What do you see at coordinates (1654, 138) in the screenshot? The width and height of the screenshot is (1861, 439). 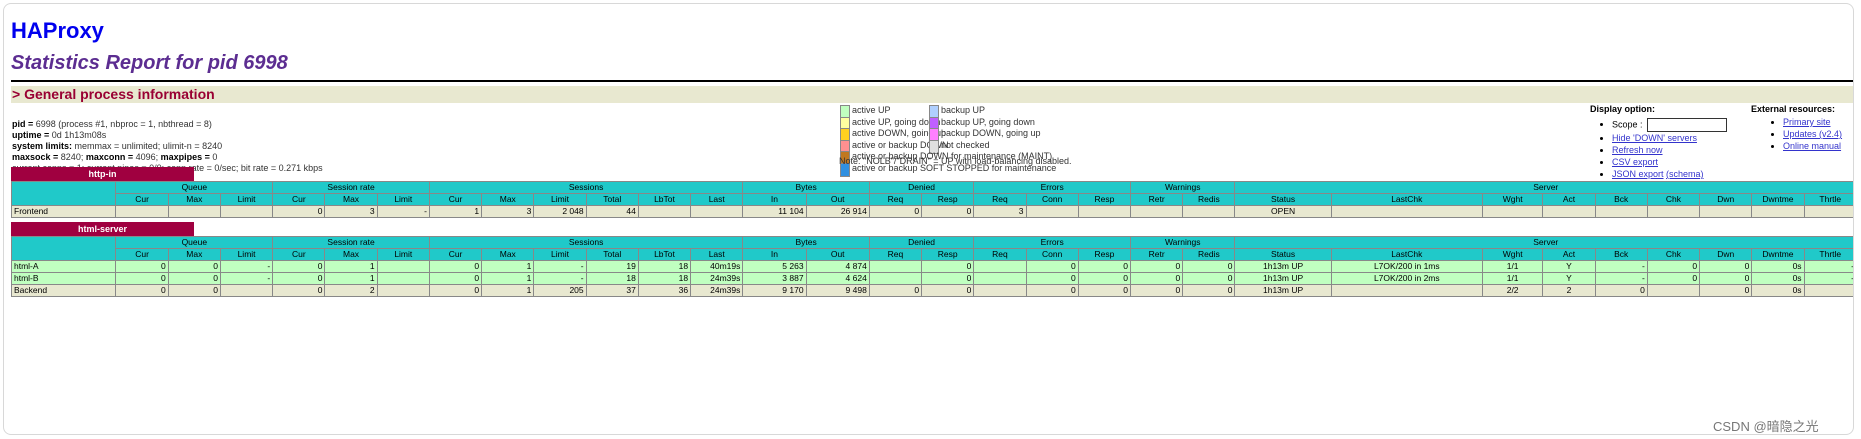 I see `hide-down-link: Hide 'DOWN' servers` at bounding box center [1654, 138].